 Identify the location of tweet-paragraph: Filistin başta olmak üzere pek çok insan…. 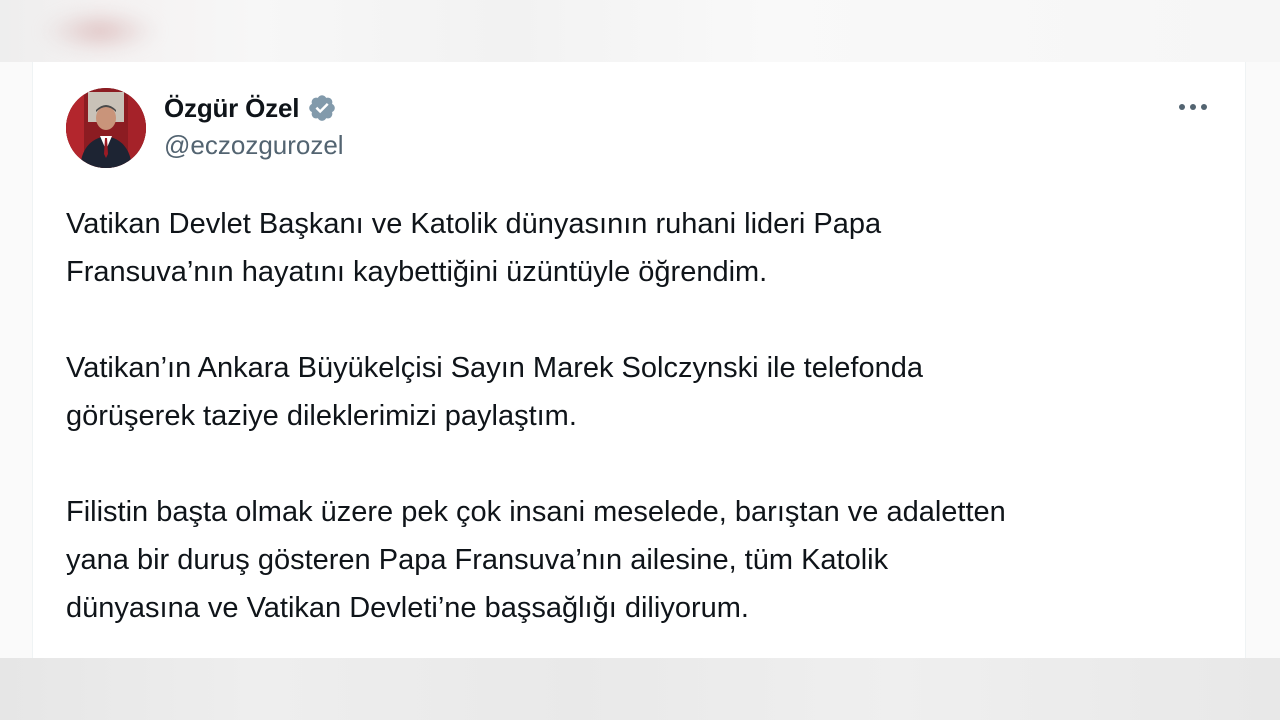
(536, 560).